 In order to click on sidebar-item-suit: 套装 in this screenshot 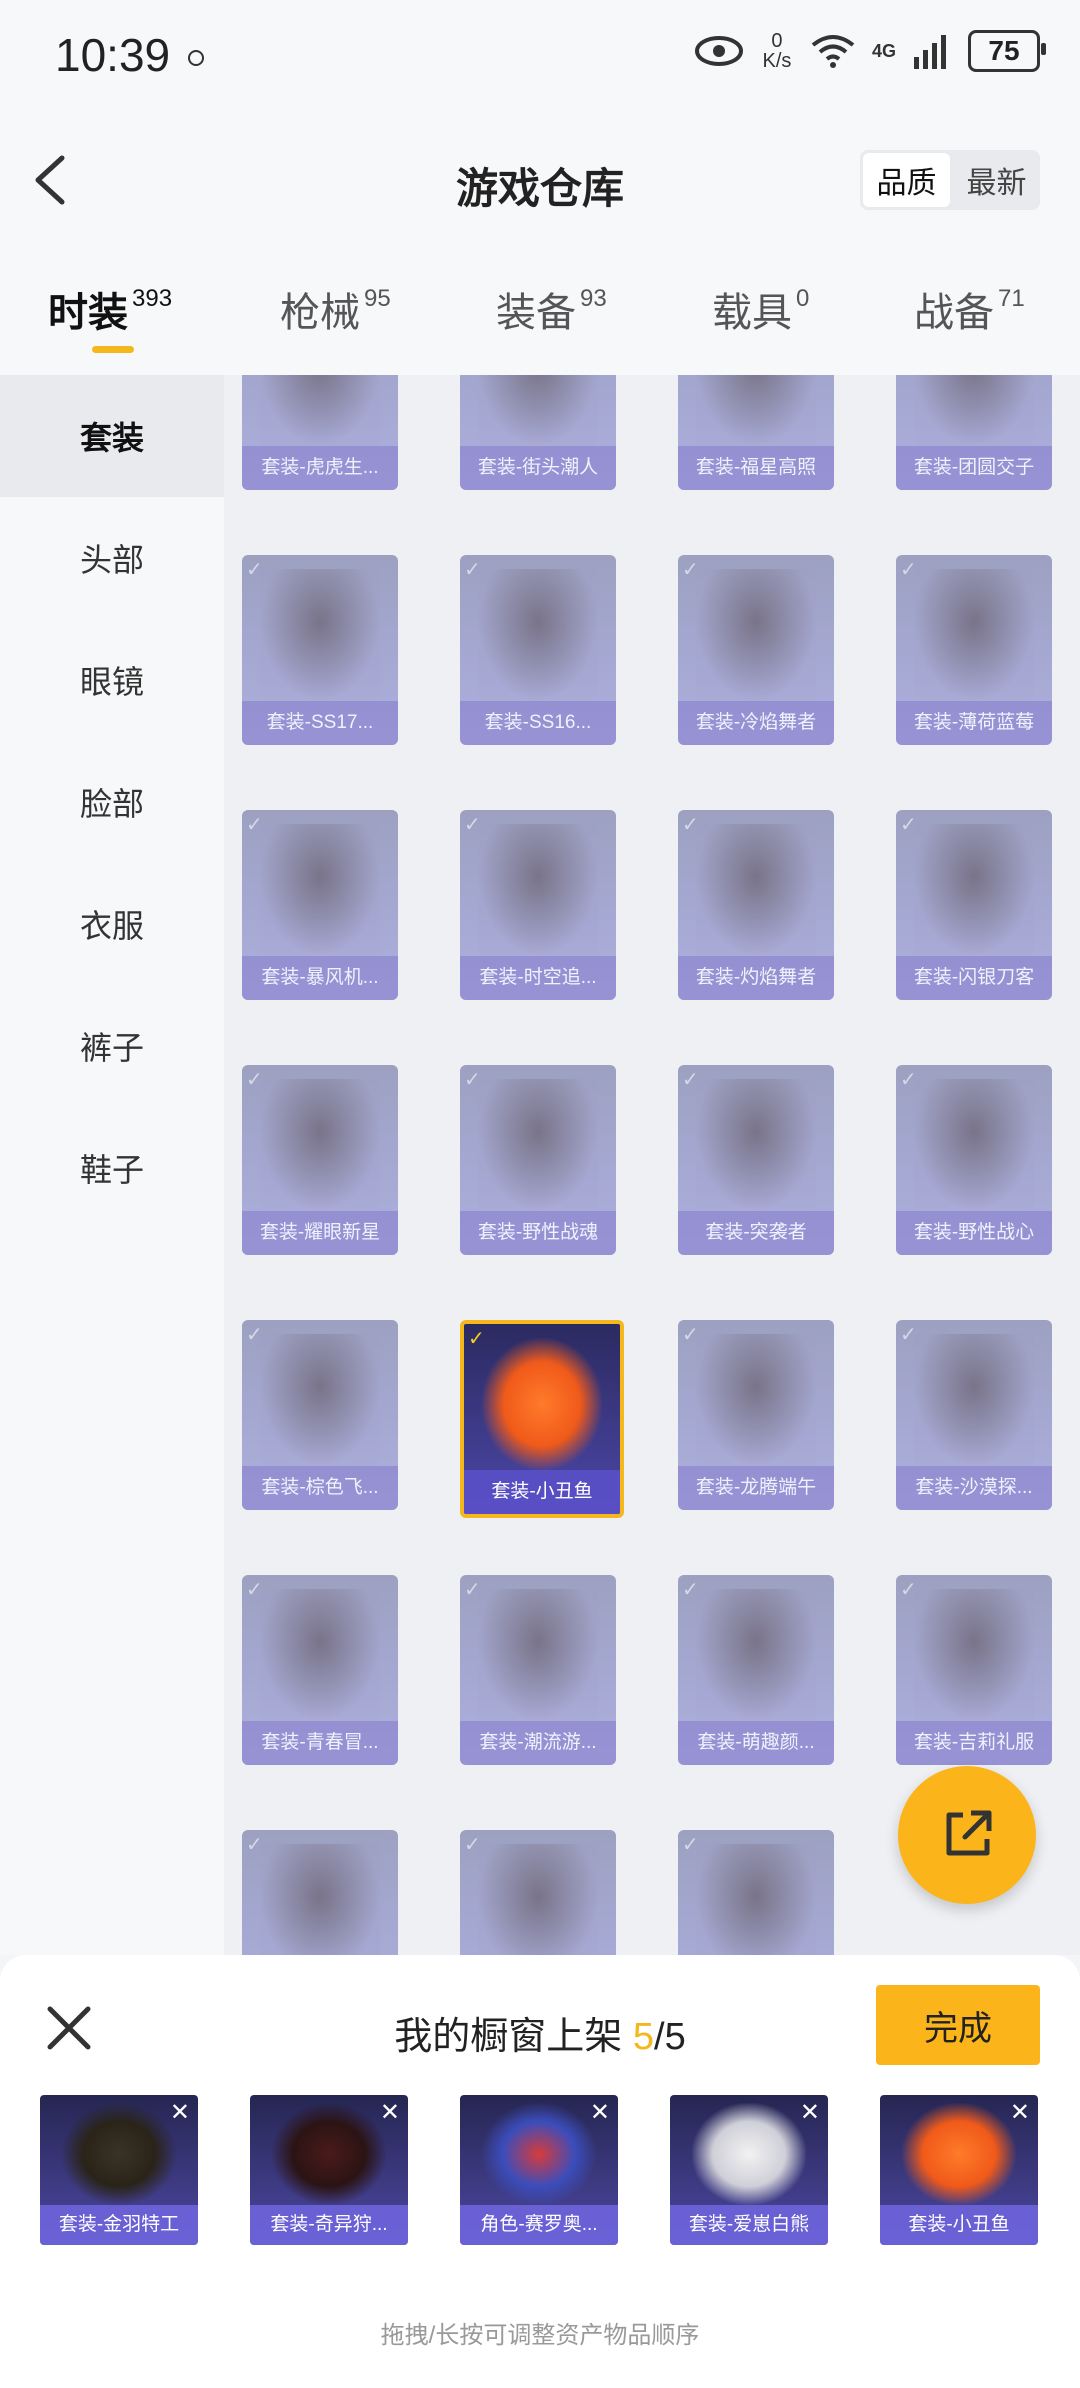, I will do `click(112, 436)`.